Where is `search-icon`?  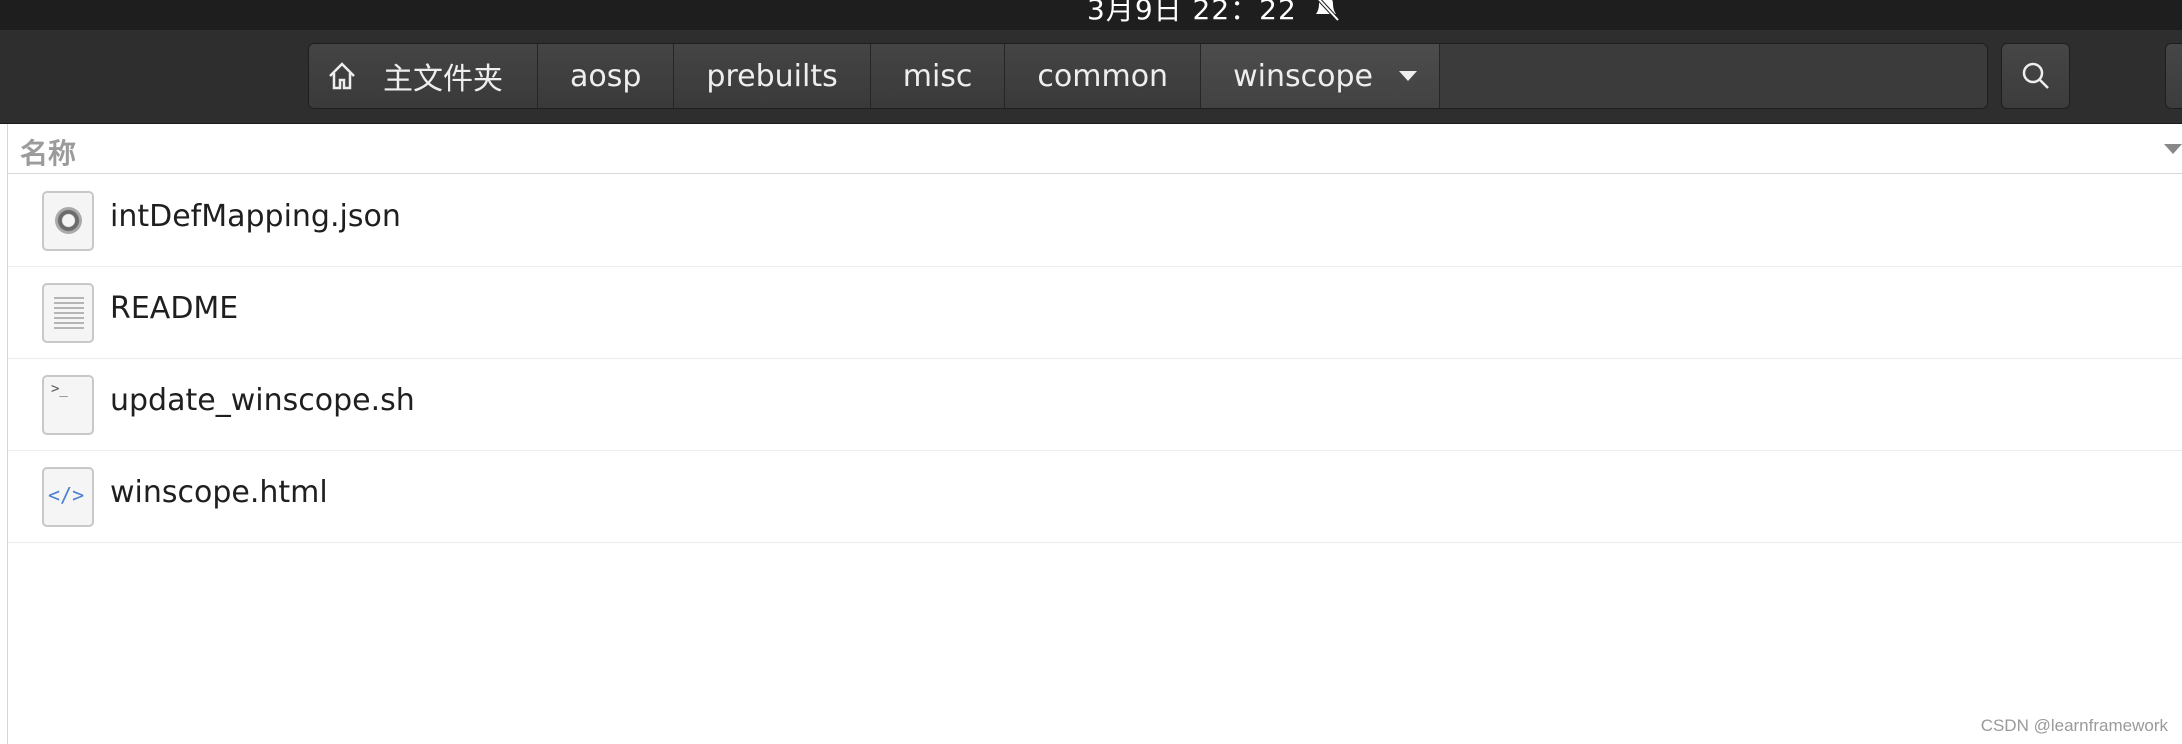 search-icon is located at coordinates (2035, 75).